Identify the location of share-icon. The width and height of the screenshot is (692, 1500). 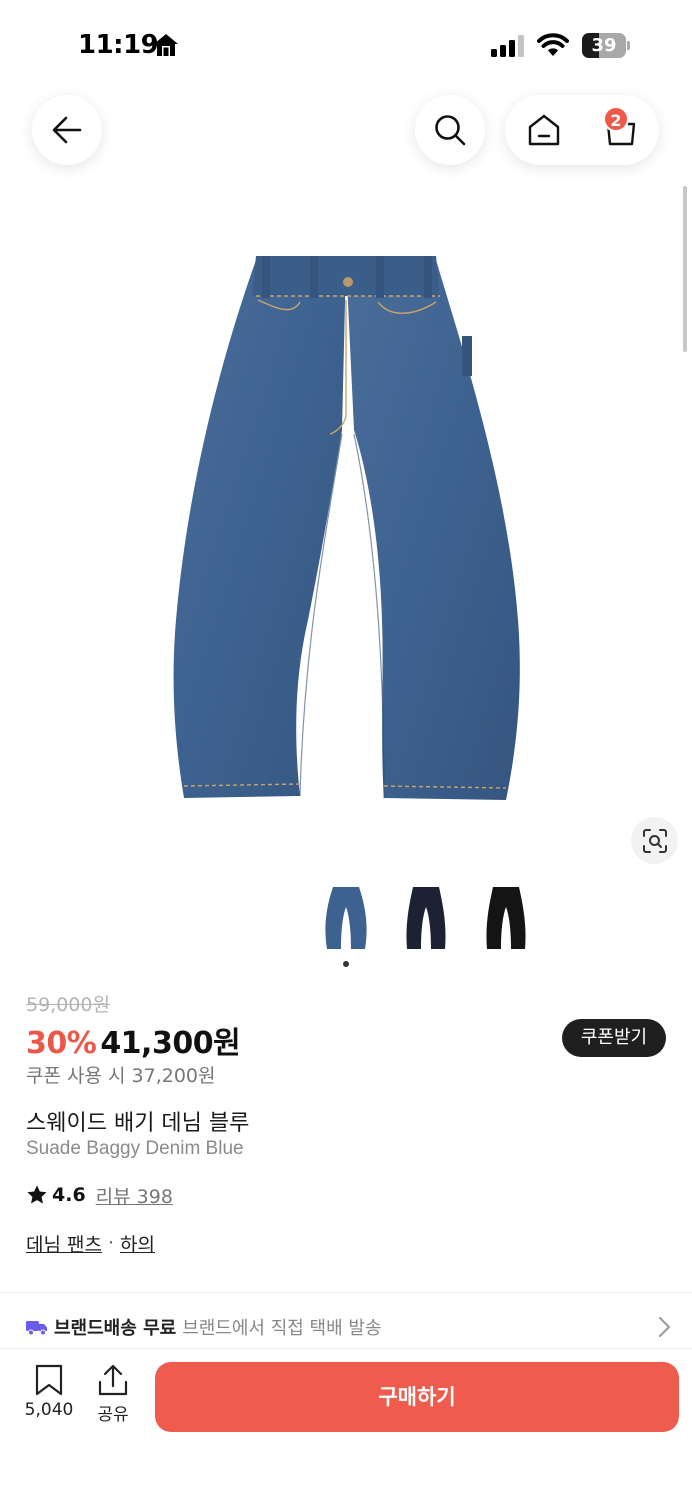
(113, 1380).